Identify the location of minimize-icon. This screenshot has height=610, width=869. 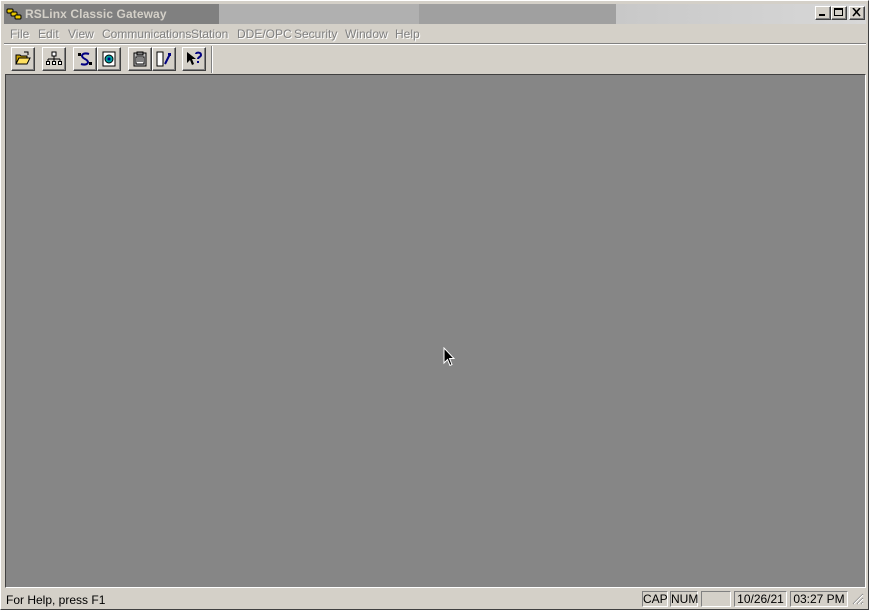
(822, 15).